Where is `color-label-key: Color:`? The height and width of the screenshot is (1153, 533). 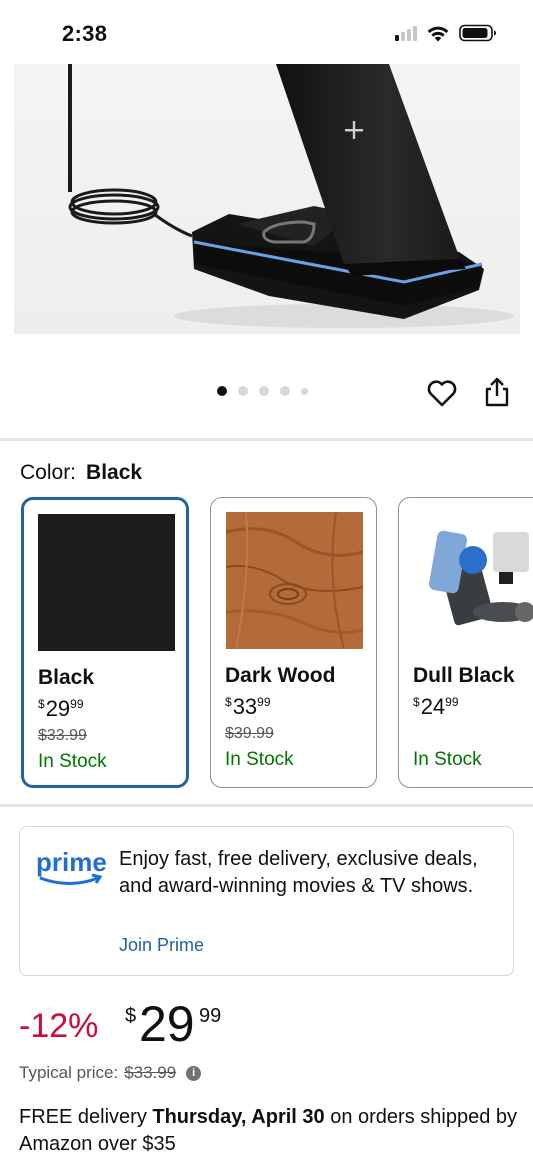
color-label-key: Color: is located at coordinates (48, 472).